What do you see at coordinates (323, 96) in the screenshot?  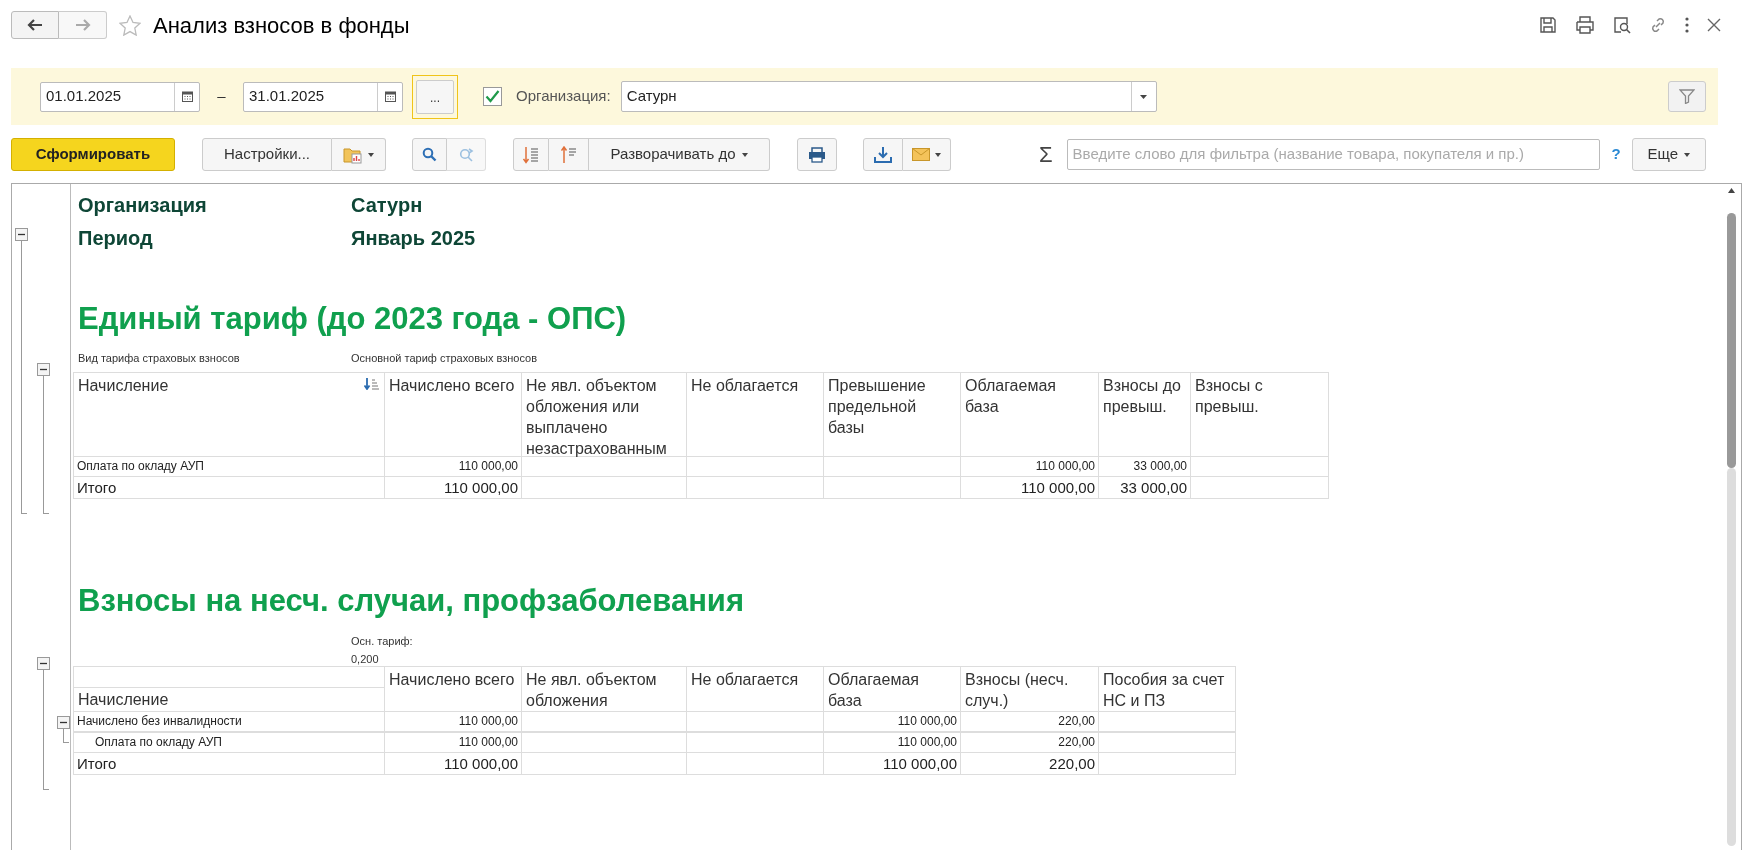 I see `date-to-field: 31.01.2025` at bounding box center [323, 96].